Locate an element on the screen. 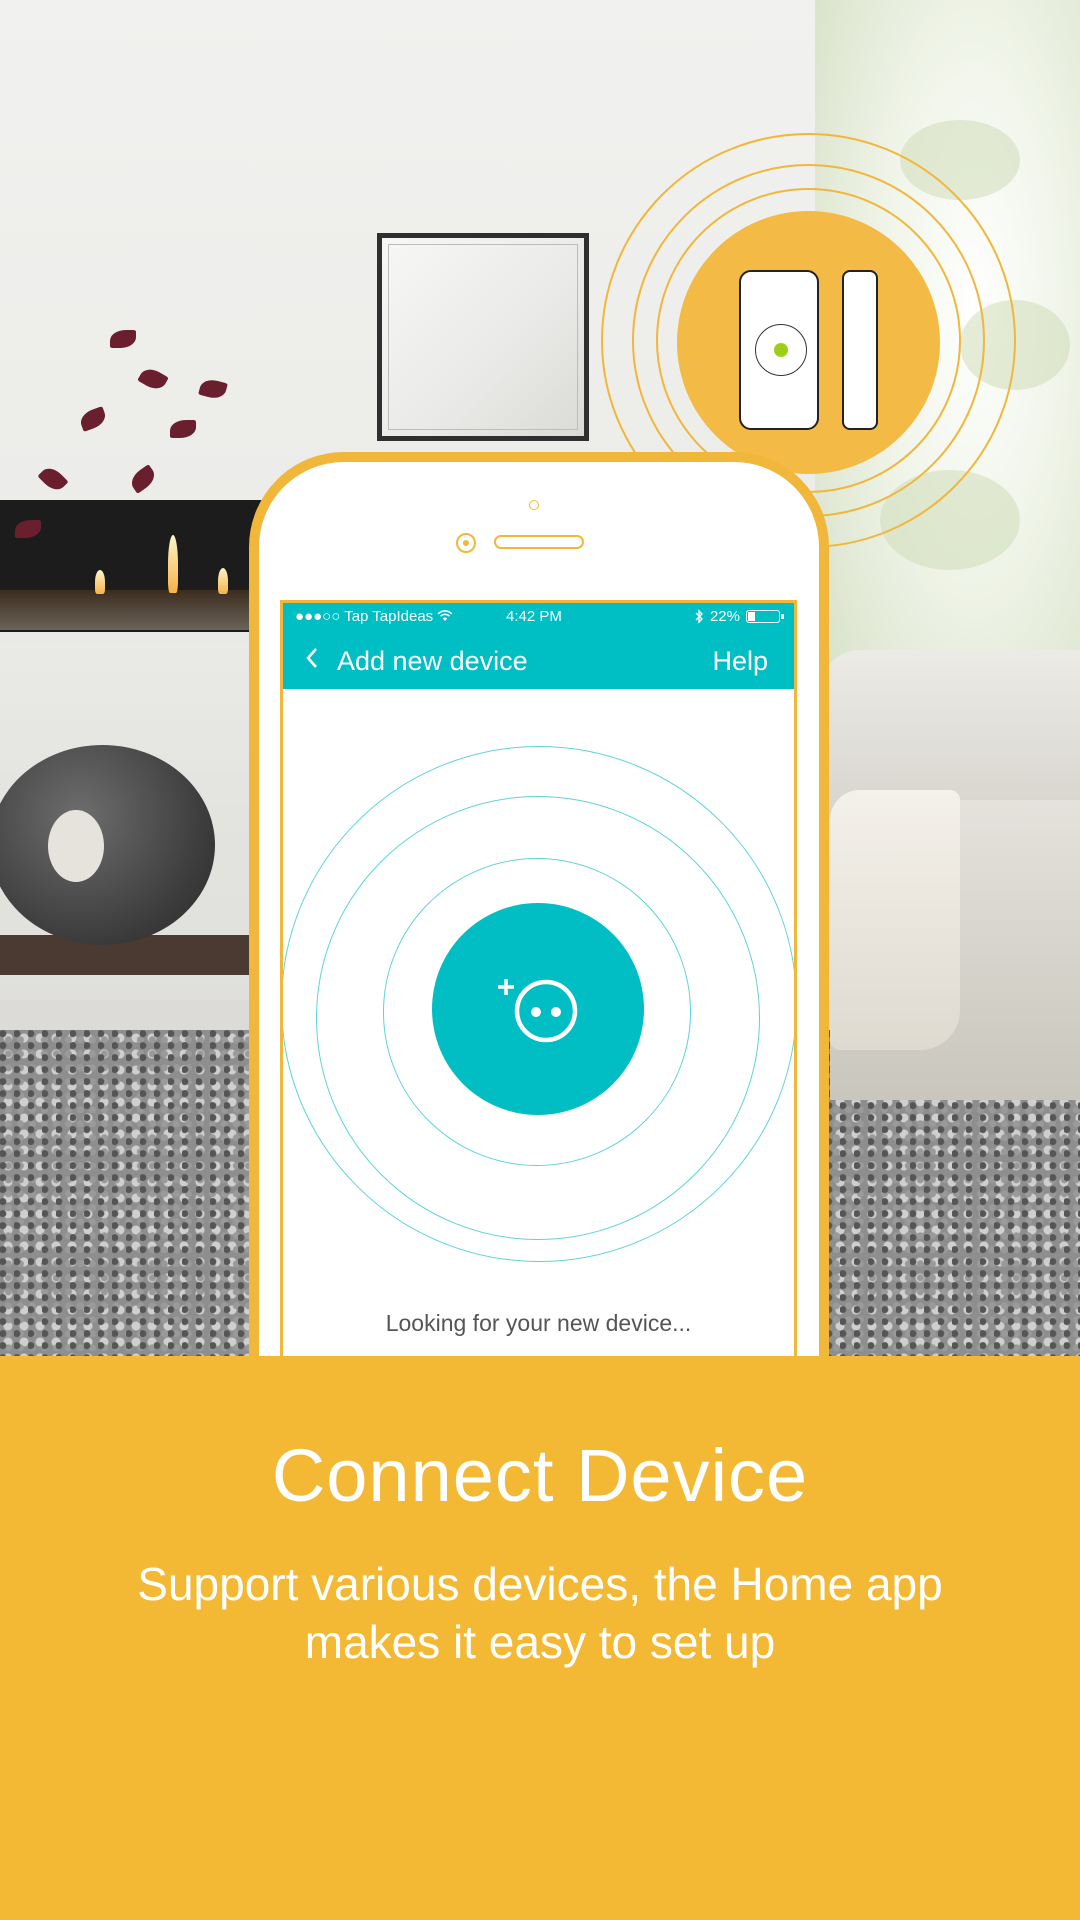 This screenshot has height=1920, width=1080. add-plug-icon is located at coordinates (538, 1011).